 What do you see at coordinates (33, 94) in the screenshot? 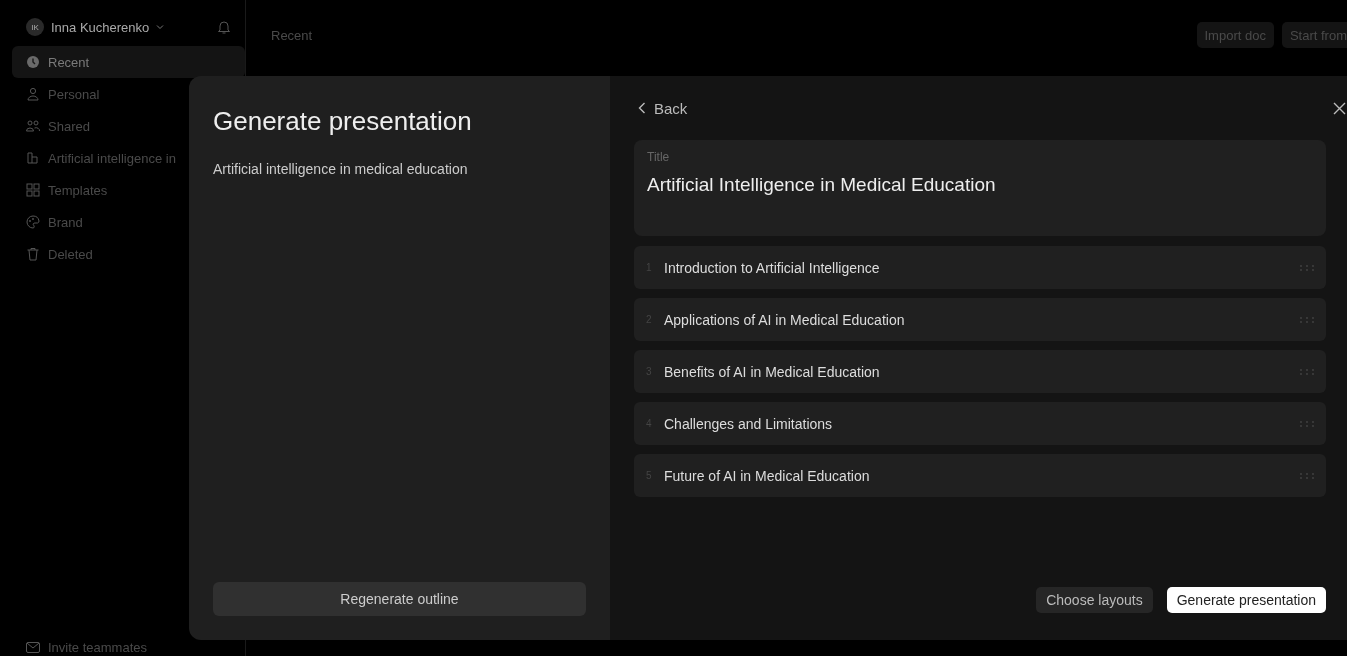
I see `person-icon` at bounding box center [33, 94].